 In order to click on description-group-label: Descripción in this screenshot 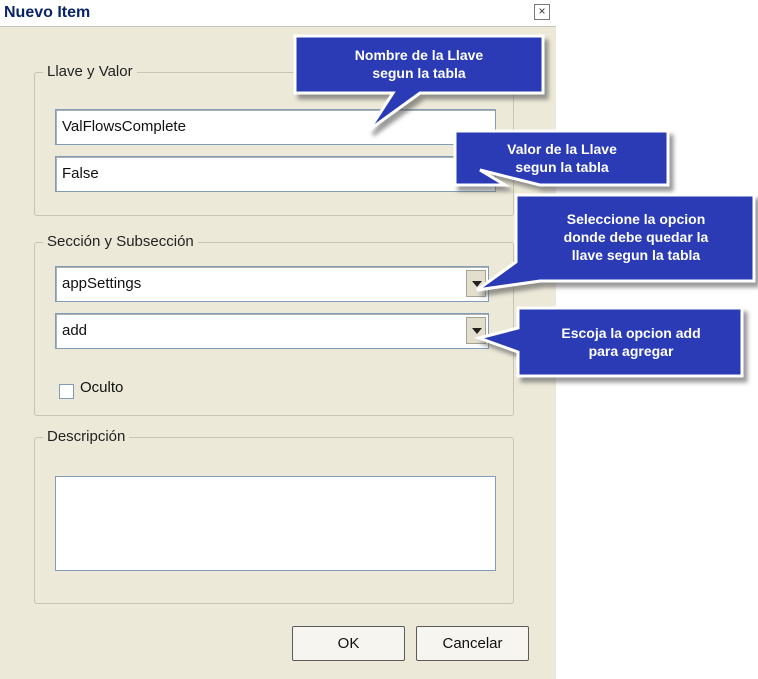, I will do `click(86, 436)`.